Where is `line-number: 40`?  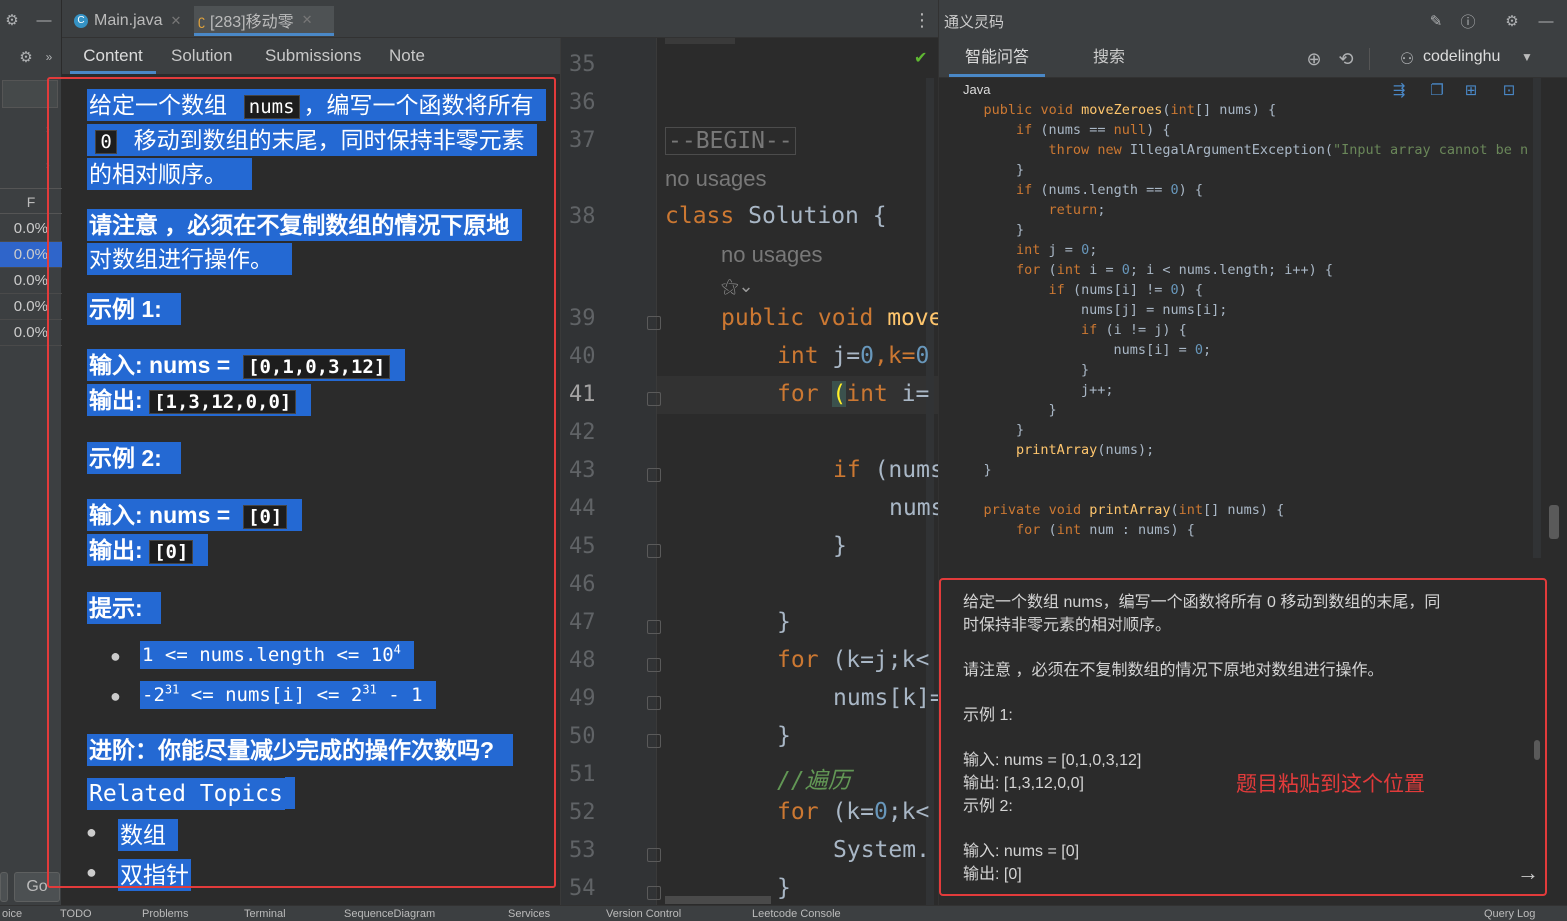
line-number: 40 is located at coordinates (582, 356).